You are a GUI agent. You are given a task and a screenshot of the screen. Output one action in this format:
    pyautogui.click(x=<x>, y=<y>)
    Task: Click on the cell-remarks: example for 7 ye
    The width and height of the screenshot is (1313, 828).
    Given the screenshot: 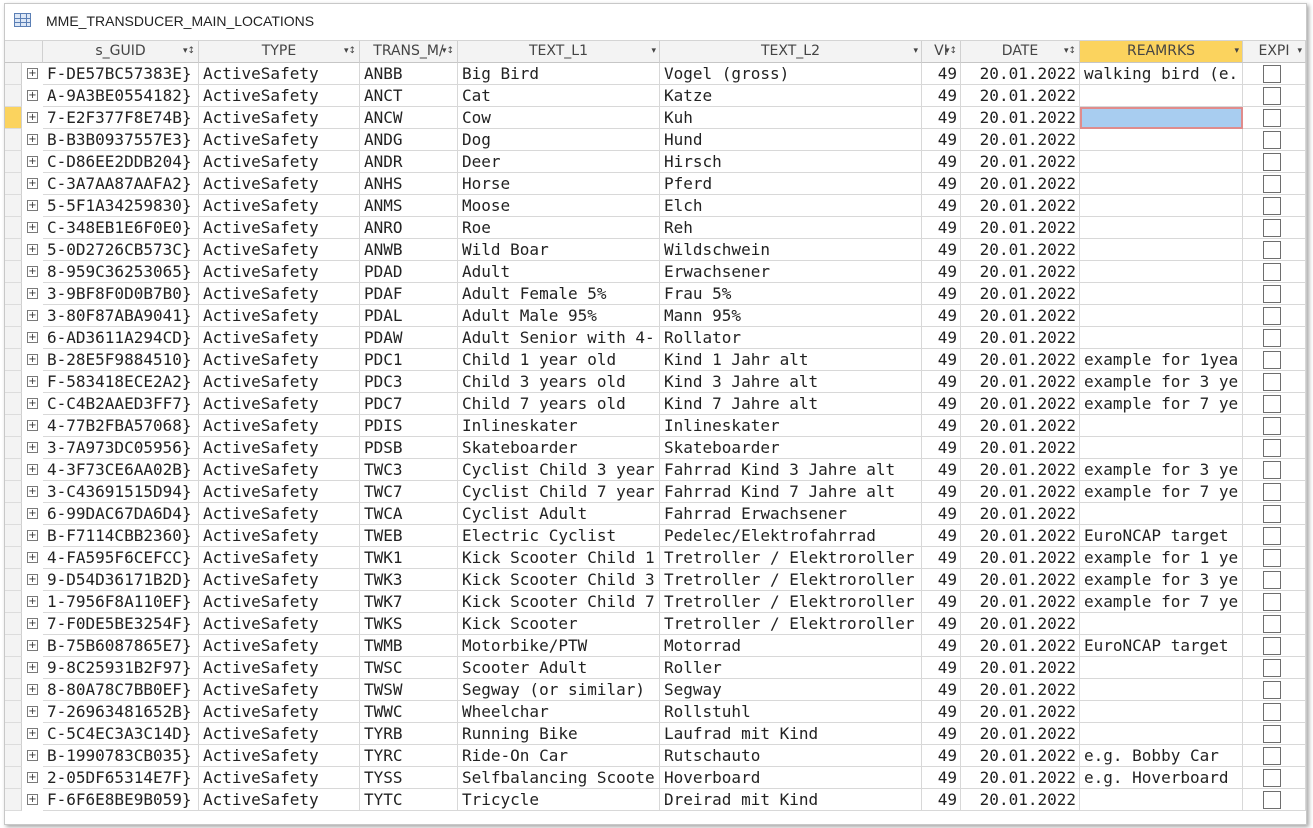 What is the action you would take?
    pyautogui.click(x=1161, y=492)
    